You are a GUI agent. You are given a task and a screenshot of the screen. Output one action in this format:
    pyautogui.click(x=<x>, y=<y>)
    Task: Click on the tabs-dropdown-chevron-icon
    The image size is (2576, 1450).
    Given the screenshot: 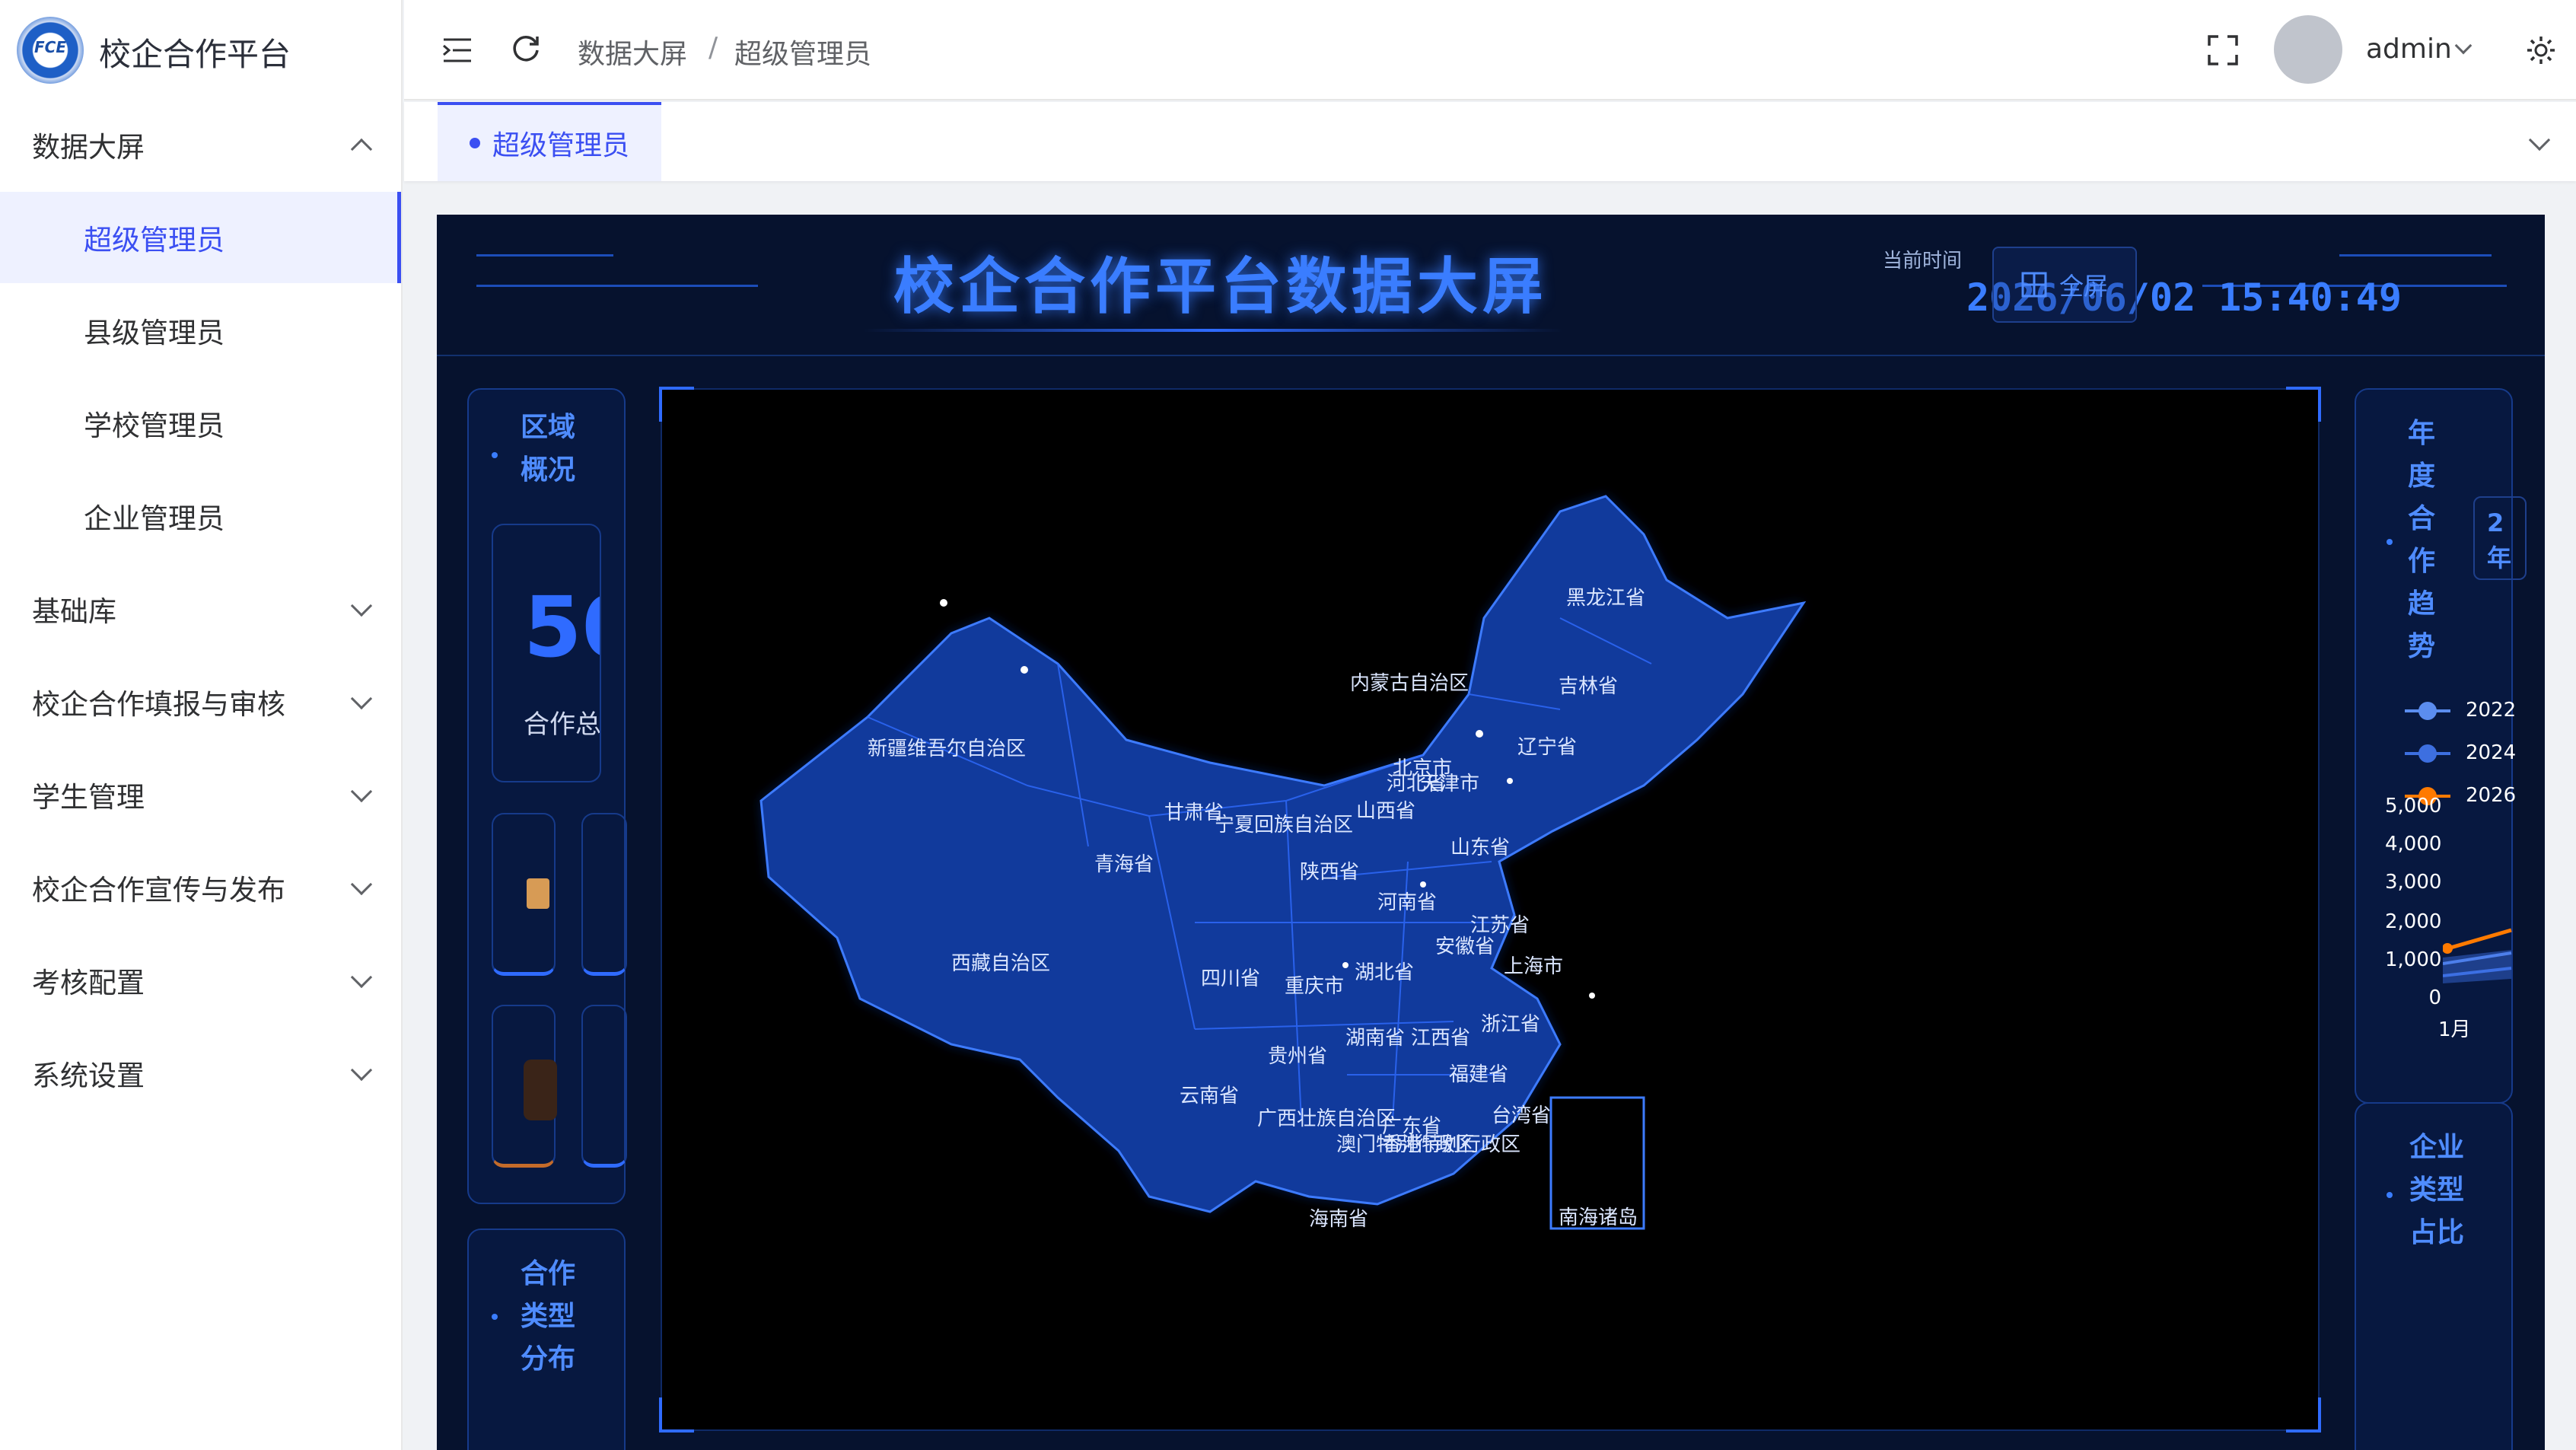 What is the action you would take?
    pyautogui.click(x=2539, y=140)
    